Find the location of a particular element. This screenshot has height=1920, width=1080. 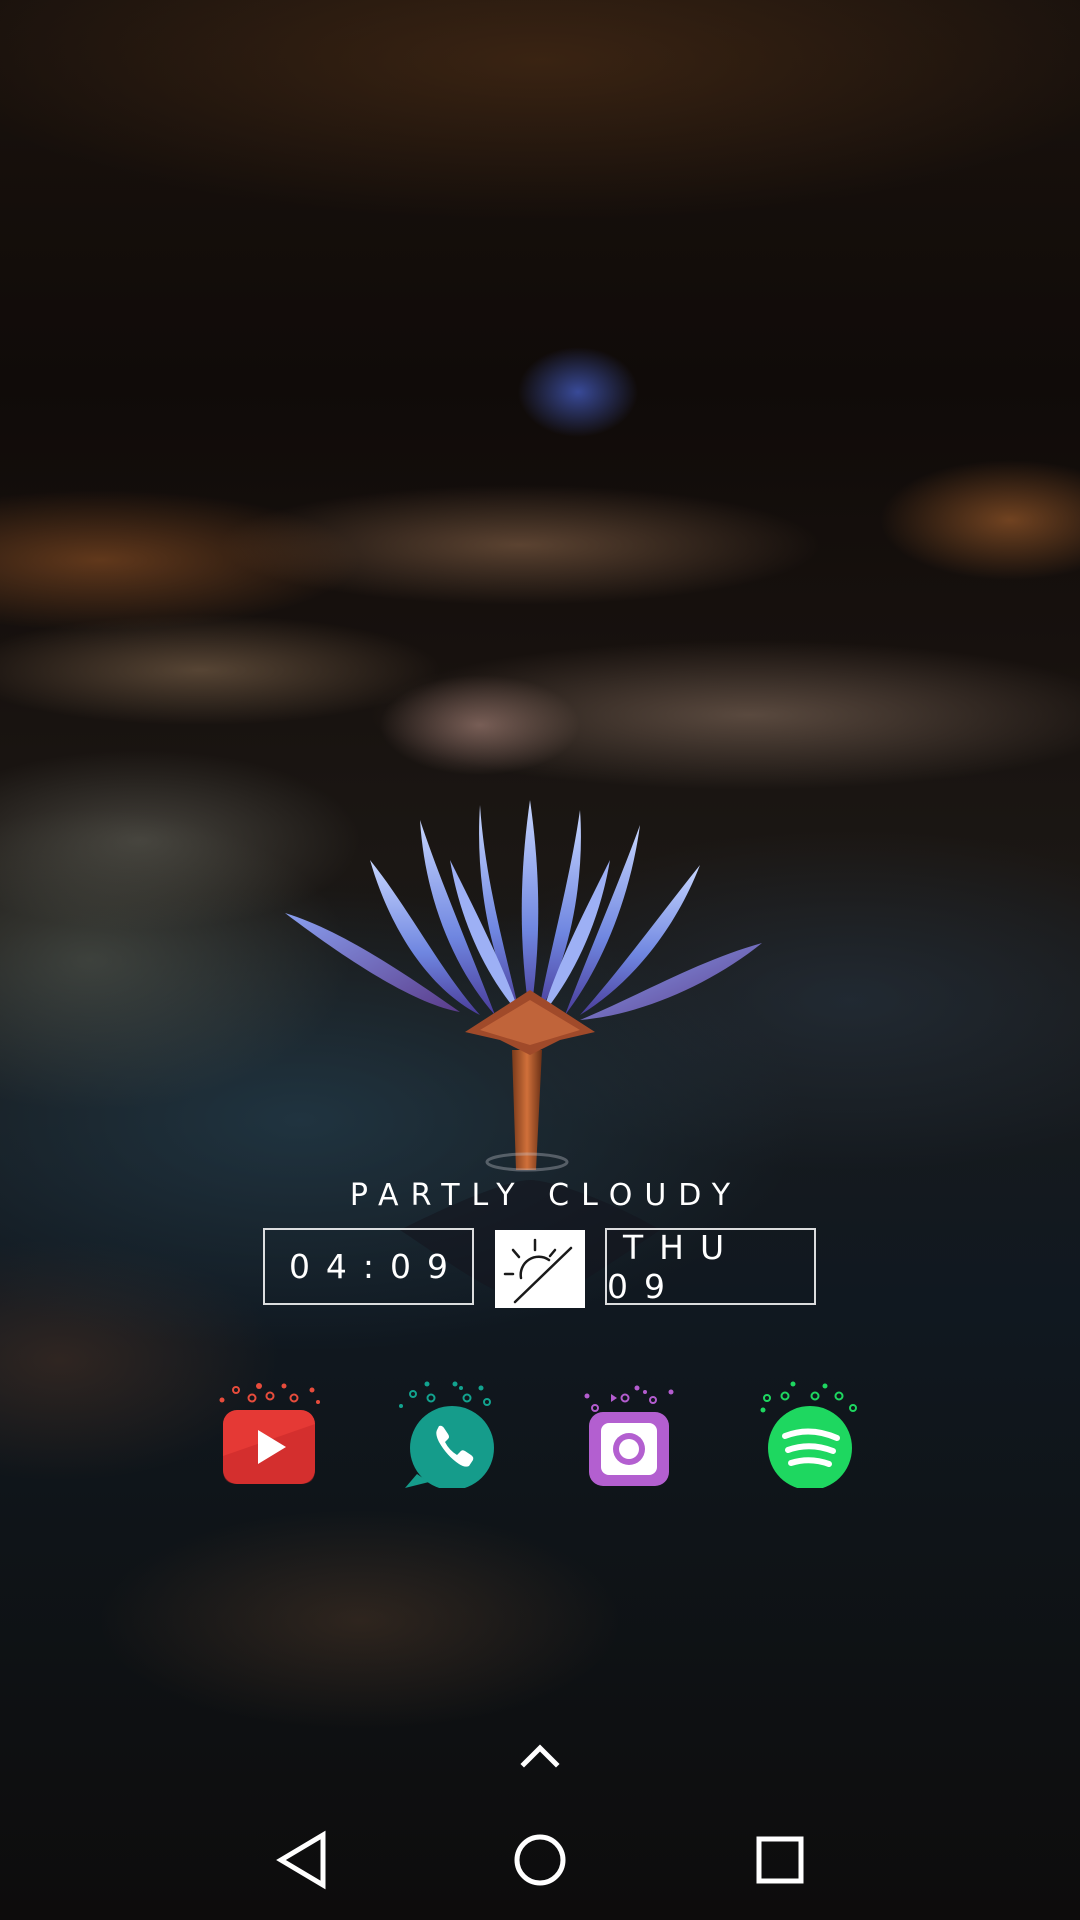

spotify-app-icon is located at coordinates (810, 1434).